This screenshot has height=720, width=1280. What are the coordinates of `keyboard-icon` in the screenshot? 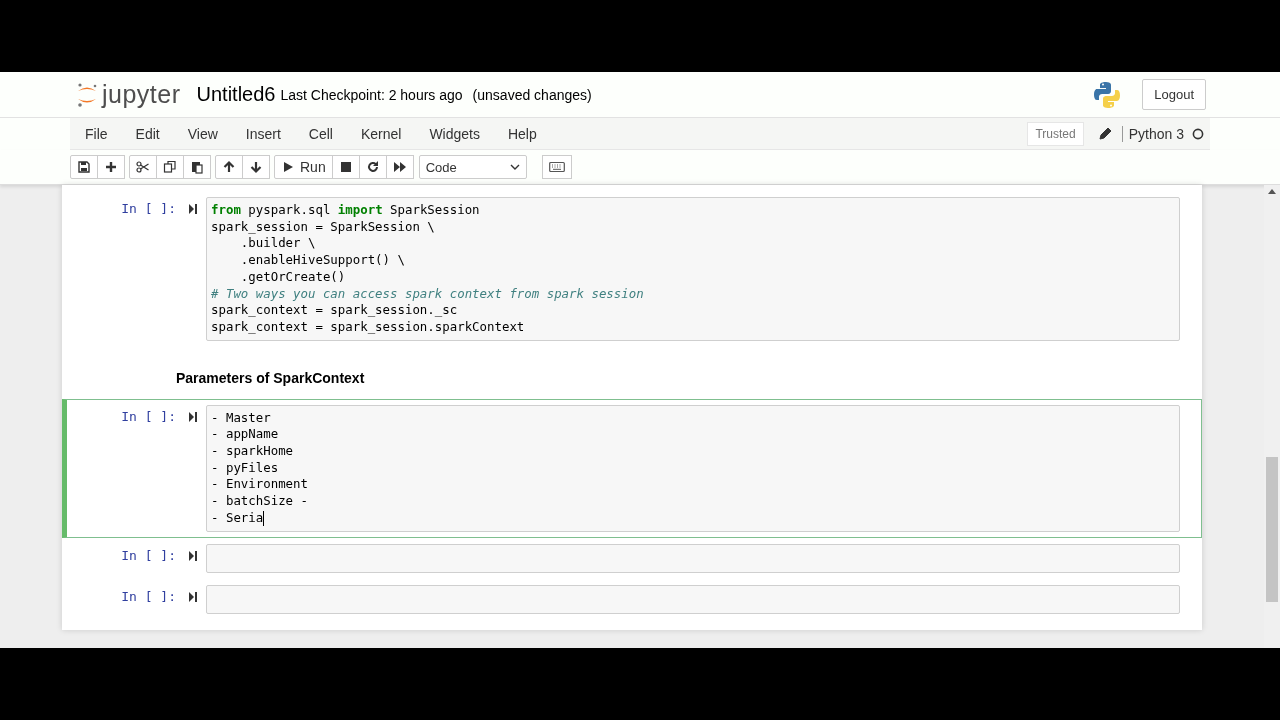 It's located at (556, 167).